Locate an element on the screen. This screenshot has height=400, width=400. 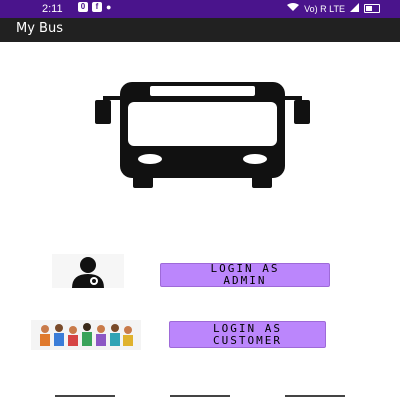
nav-back-handle is located at coordinates (85, 396).